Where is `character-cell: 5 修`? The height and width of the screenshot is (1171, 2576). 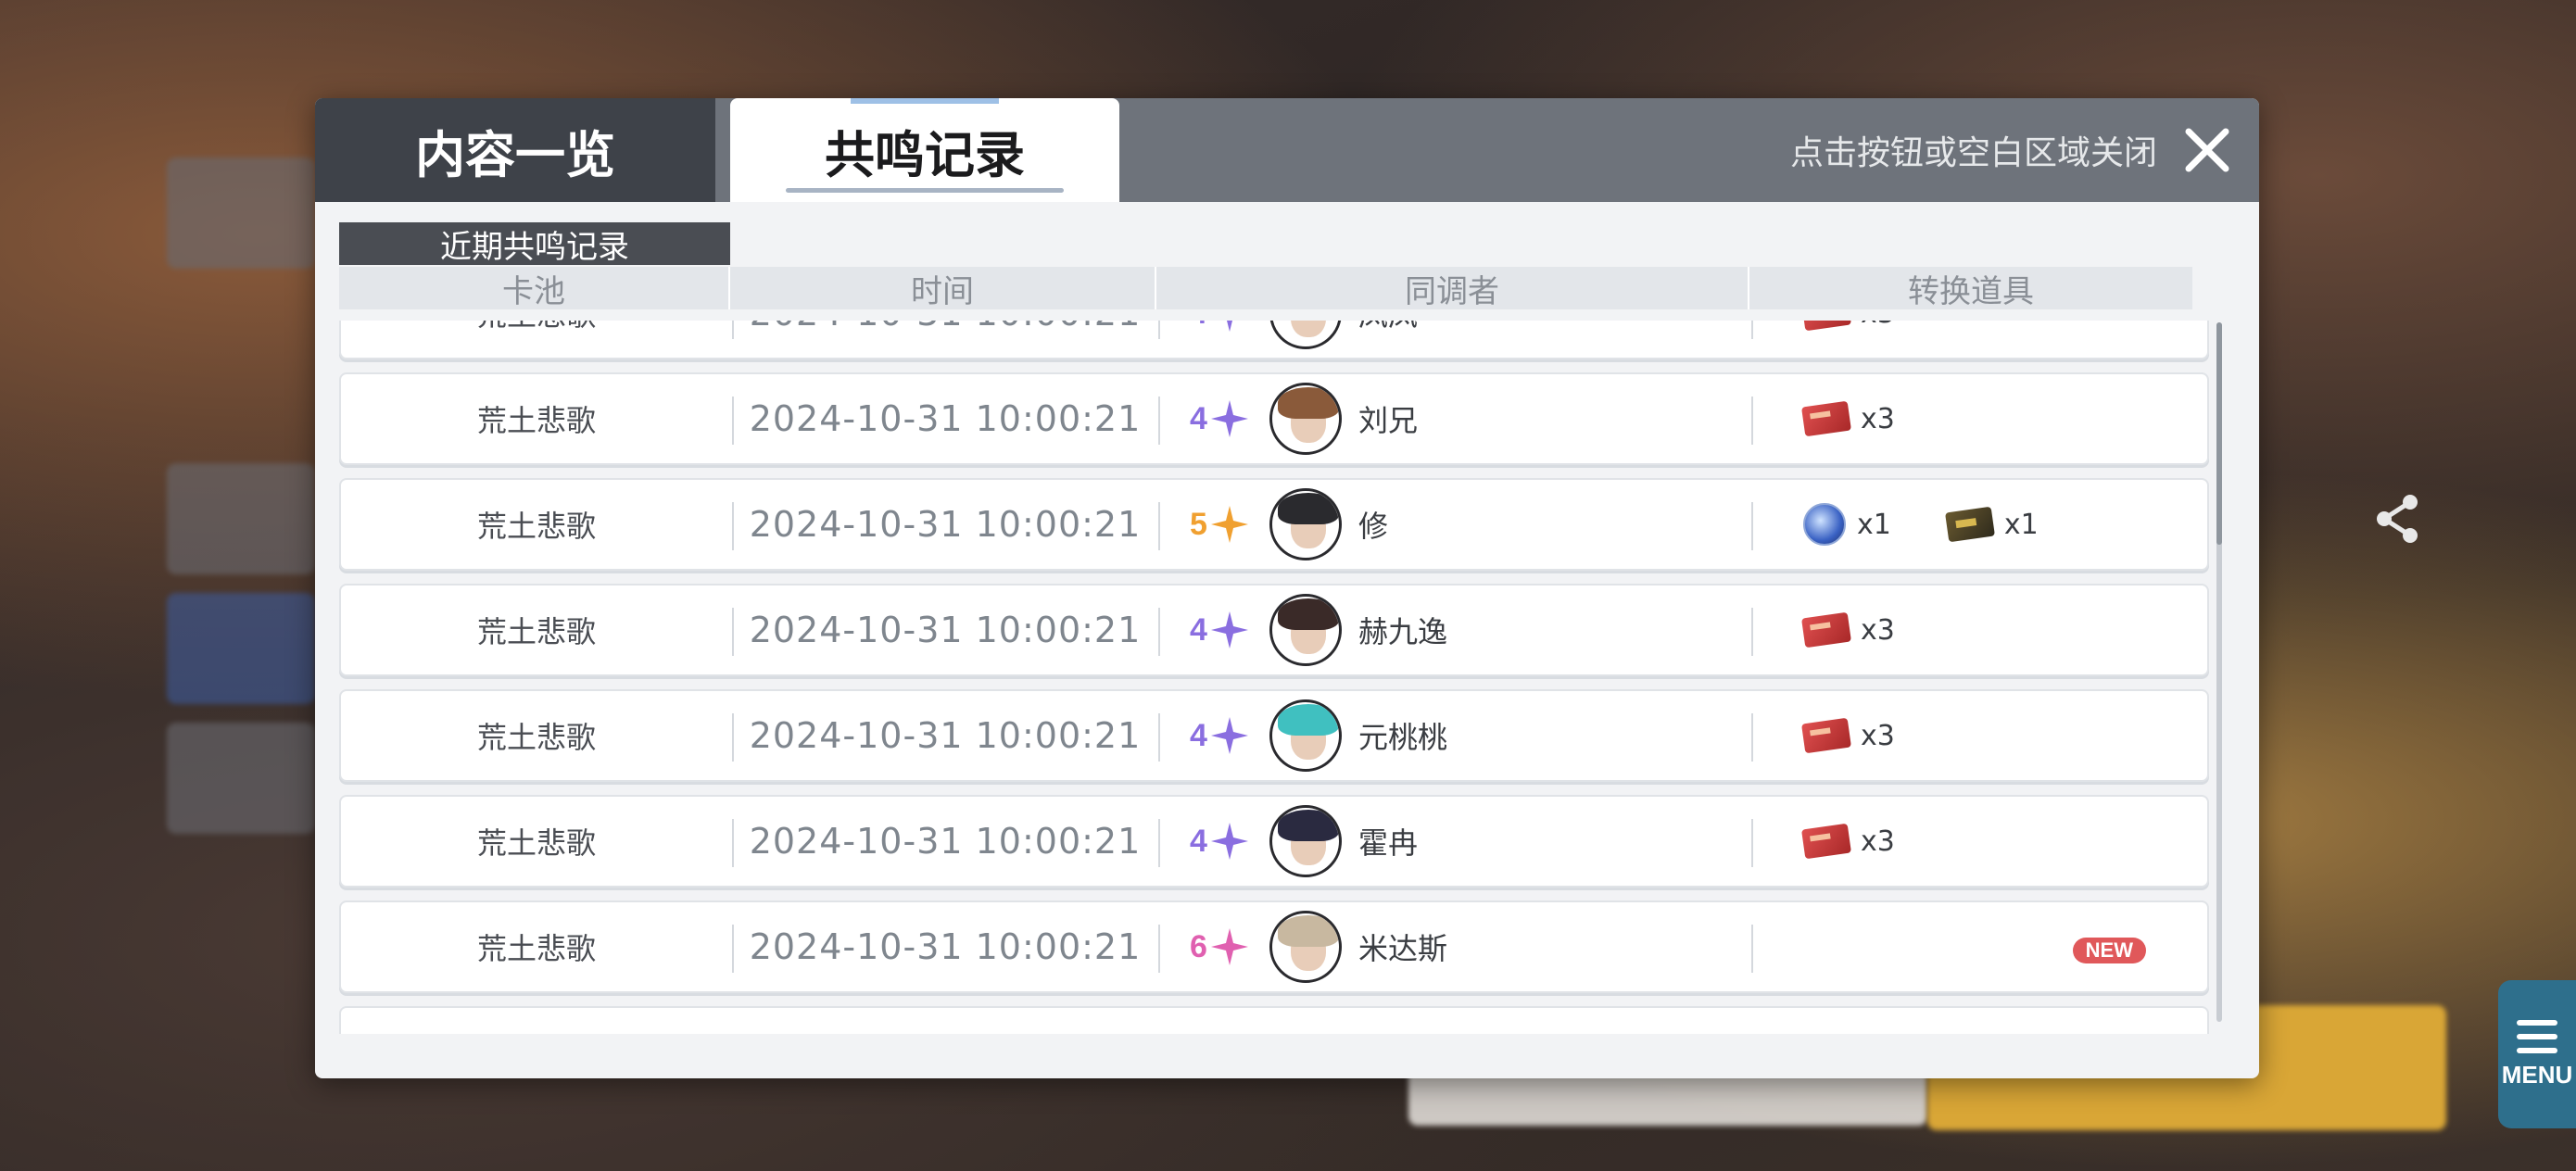 character-cell: 5 修 is located at coordinates (1454, 525).